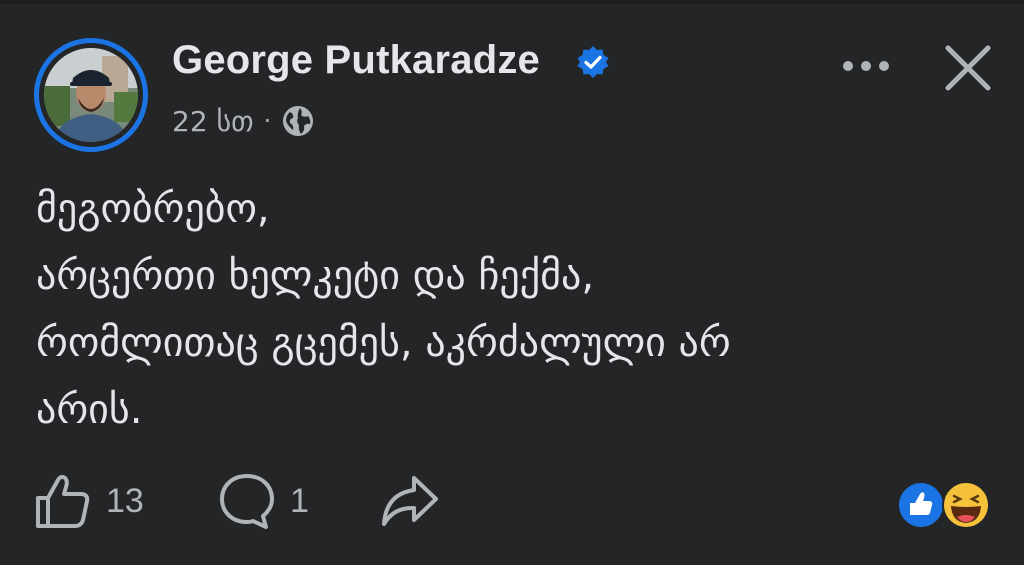  What do you see at coordinates (298, 121) in the screenshot?
I see `globe-icon` at bounding box center [298, 121].